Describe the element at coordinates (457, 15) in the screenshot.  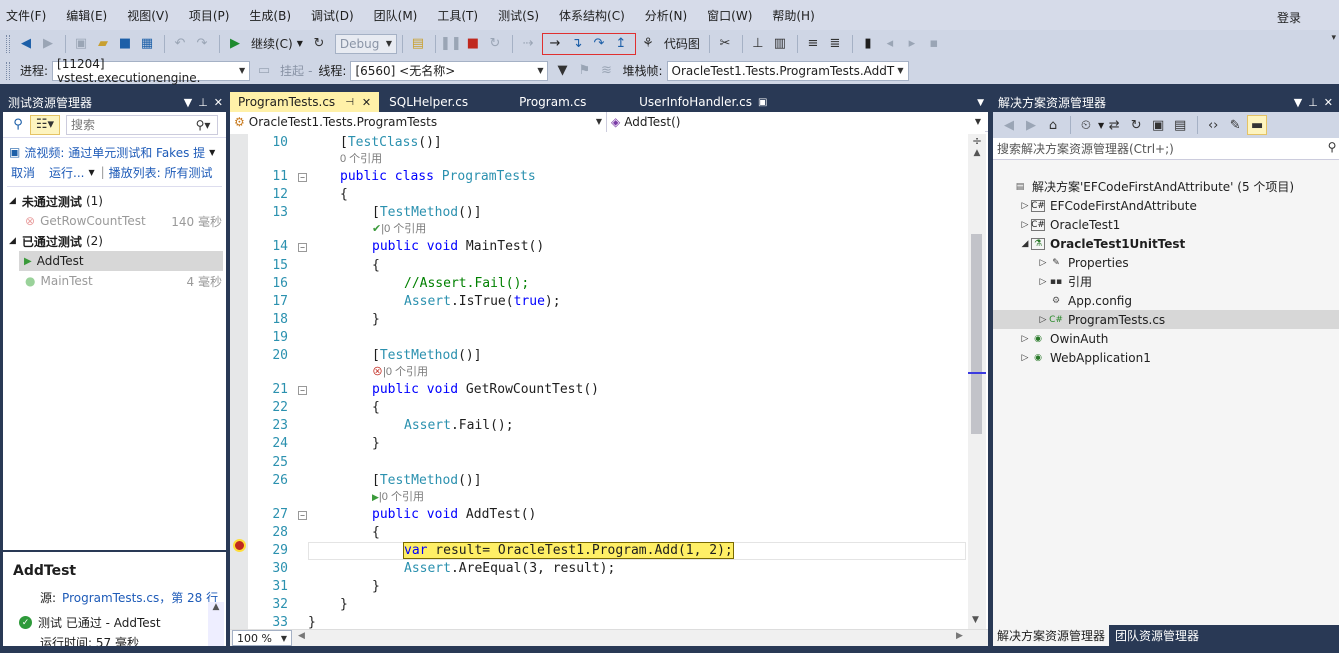
I see `menu-item: 工具(T)` at that location.